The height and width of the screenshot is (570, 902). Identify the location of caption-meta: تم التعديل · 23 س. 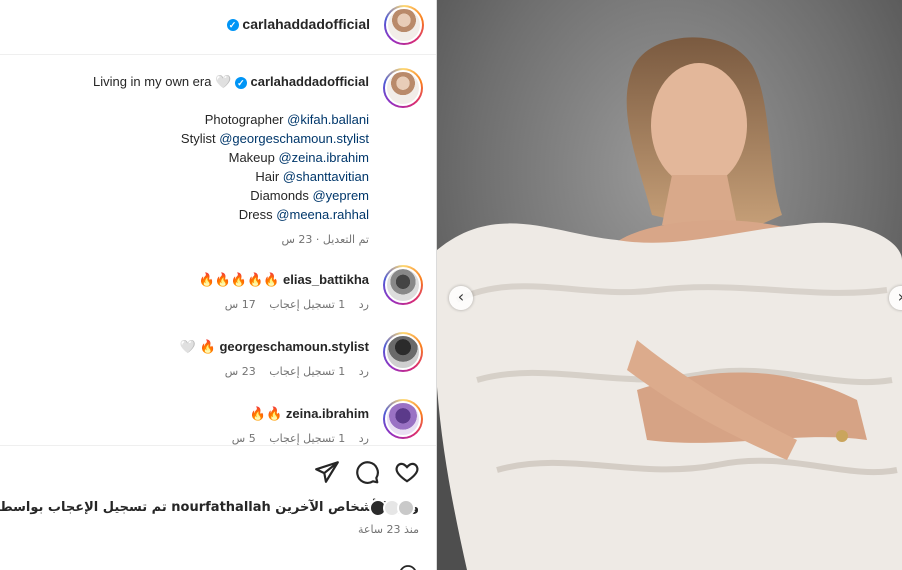
(325, 239).